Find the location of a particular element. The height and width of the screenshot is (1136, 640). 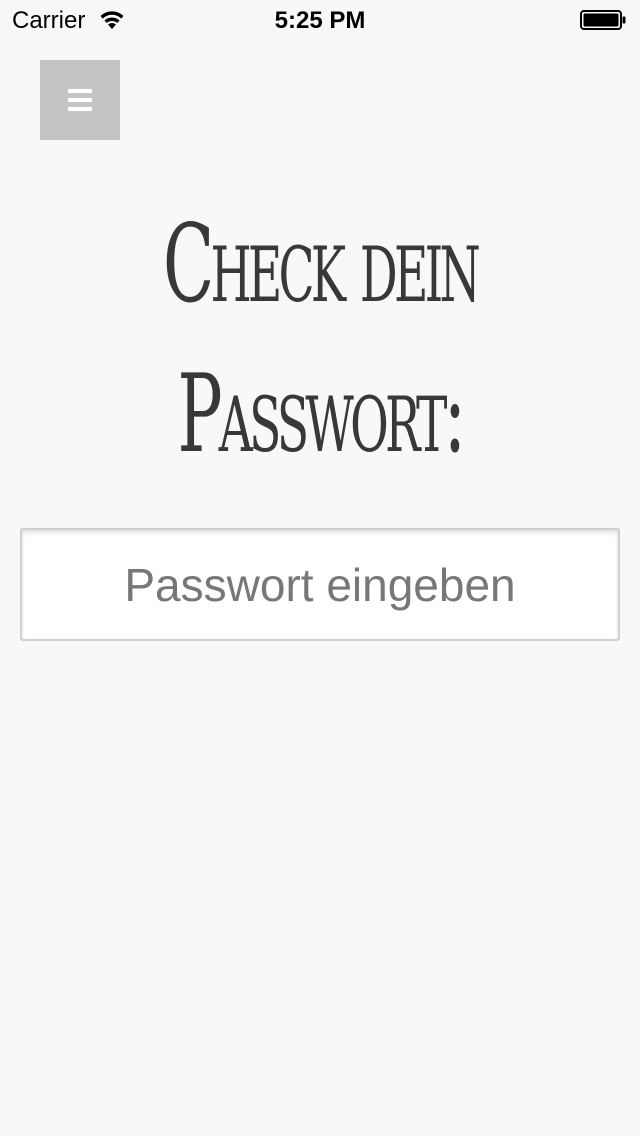

page-title-line-1: Check dein is located at coordinates (321, 264).